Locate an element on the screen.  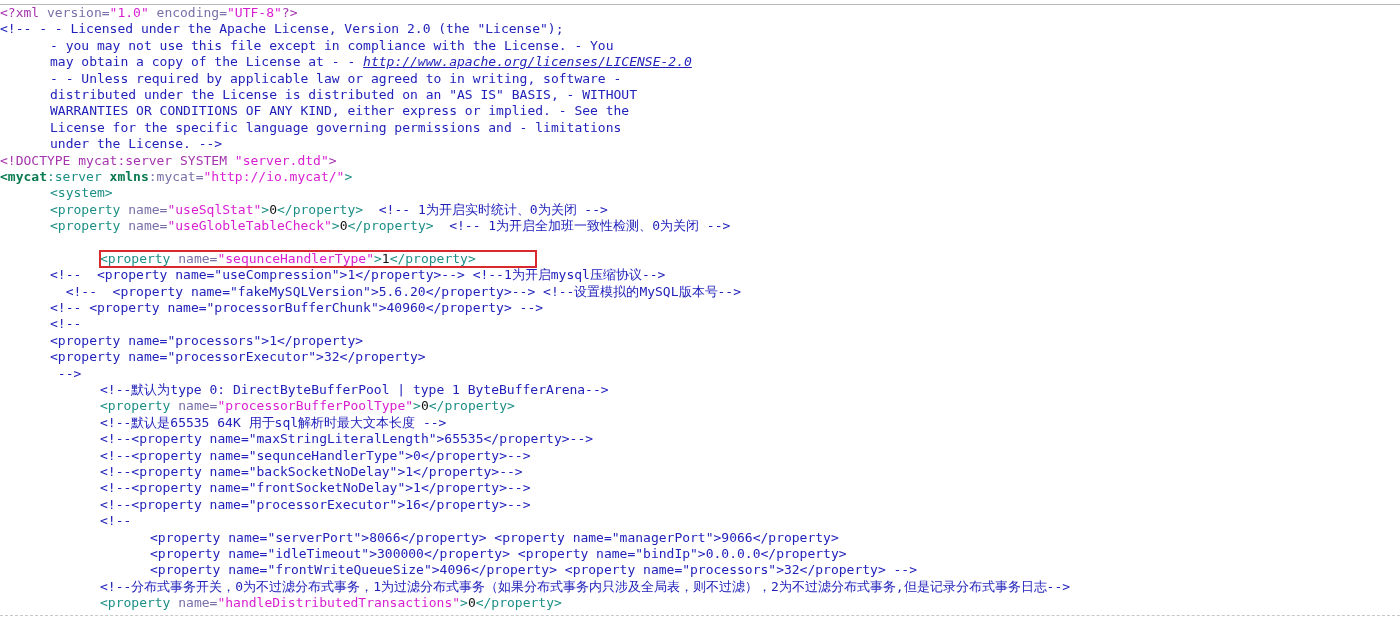
code-line: --> is located at coordinates (69, 373).